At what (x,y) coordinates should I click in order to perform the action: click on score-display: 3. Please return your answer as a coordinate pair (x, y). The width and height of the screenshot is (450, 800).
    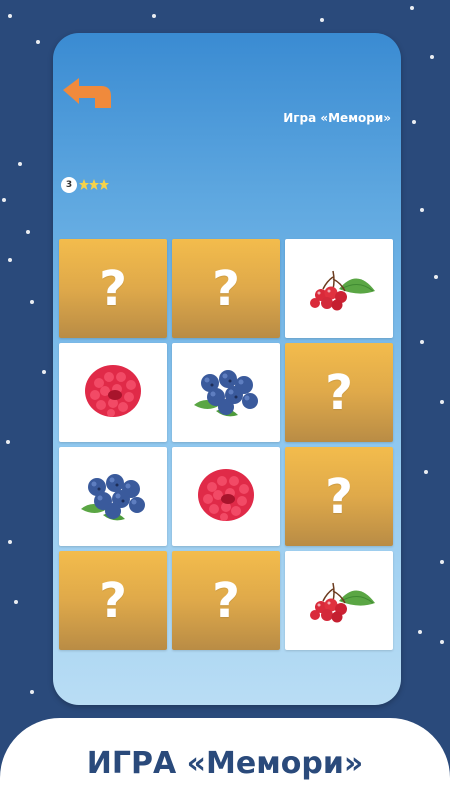
    Looking at the image, I should click on (85, 185).